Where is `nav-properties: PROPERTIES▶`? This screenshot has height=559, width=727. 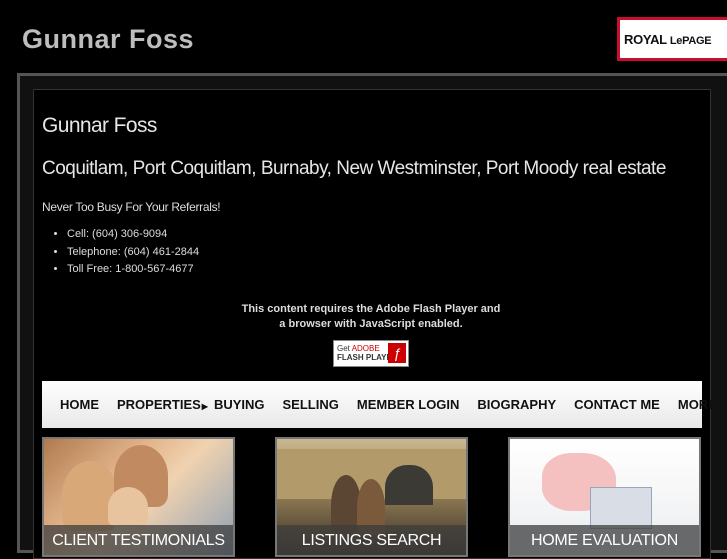
nav-properties: PROPERTIES▶ is located at coordinates (162, 404).